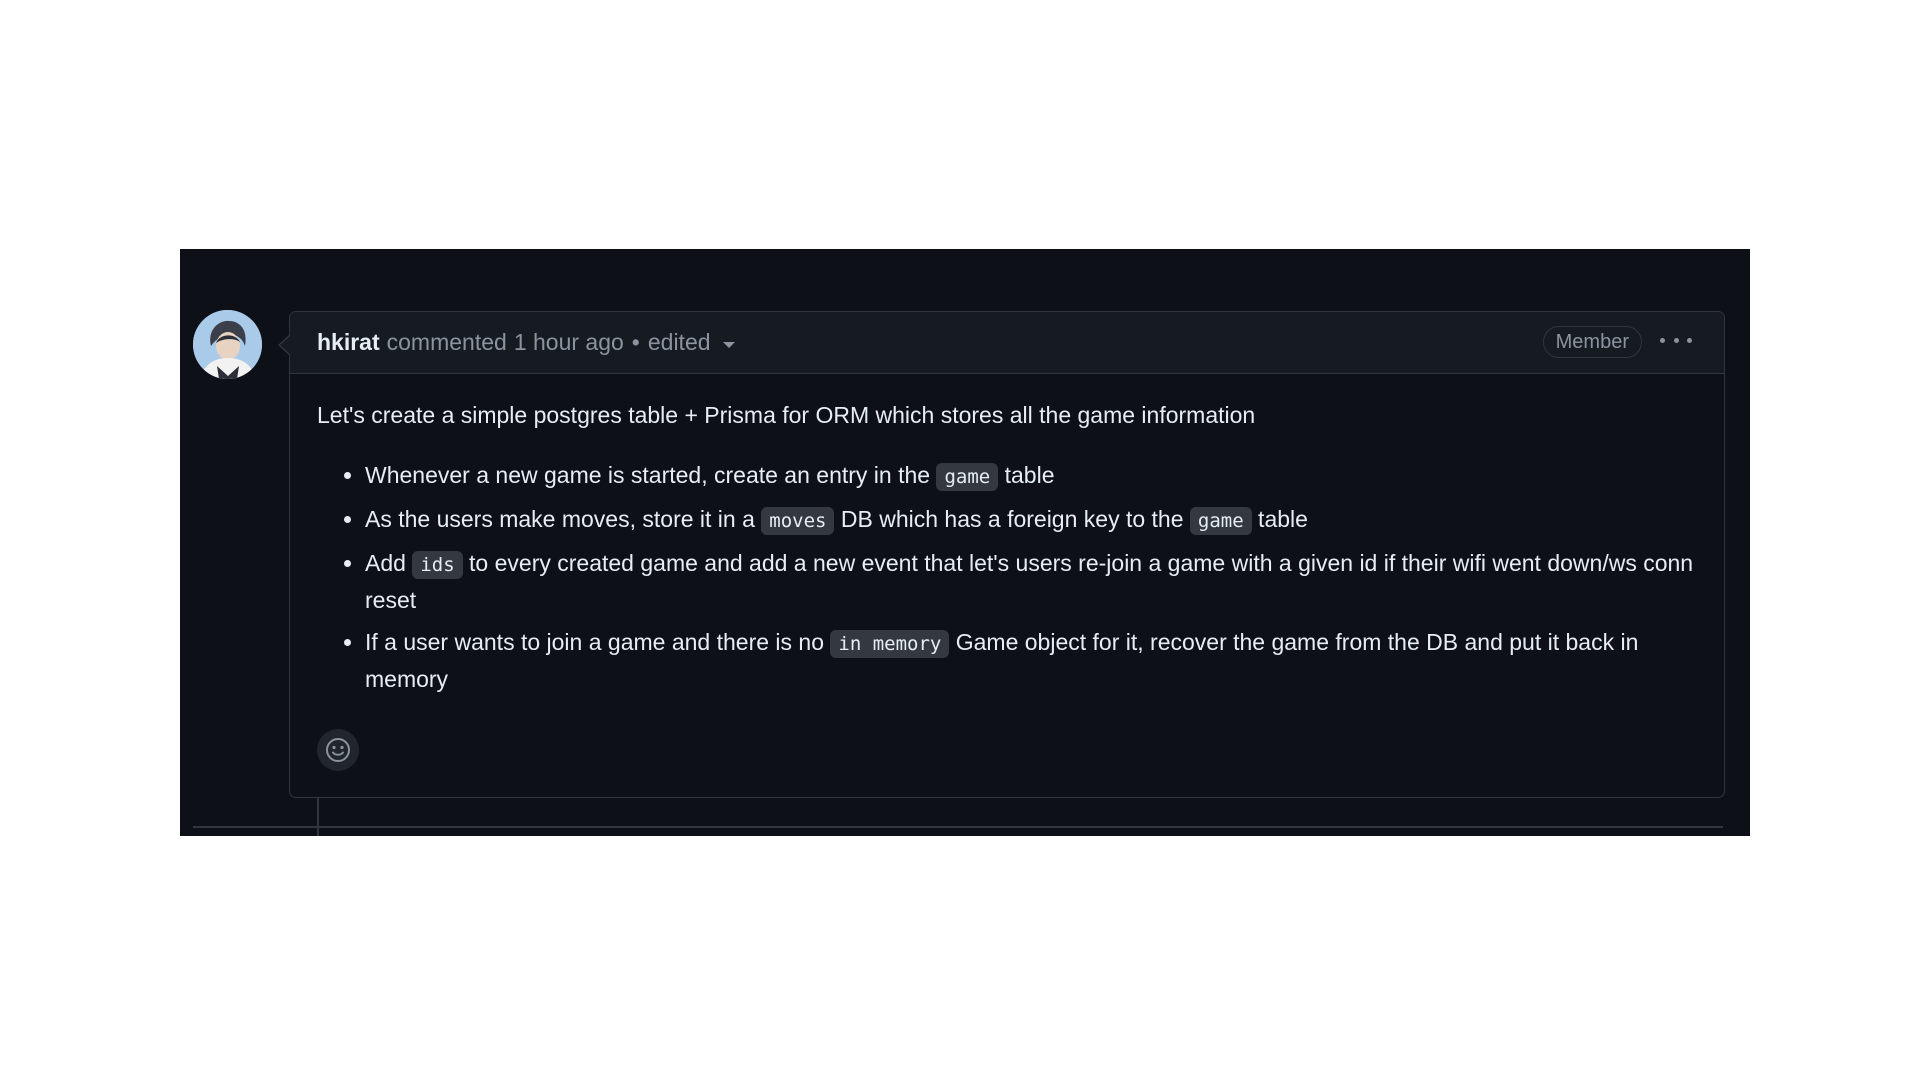 Image resolution: width=1920 pixels, height=1080 pixels. What do you see at coordinates (389, 563) in the screenshot?
I see `list-item-text: Add` at bounding box center [389, 563].